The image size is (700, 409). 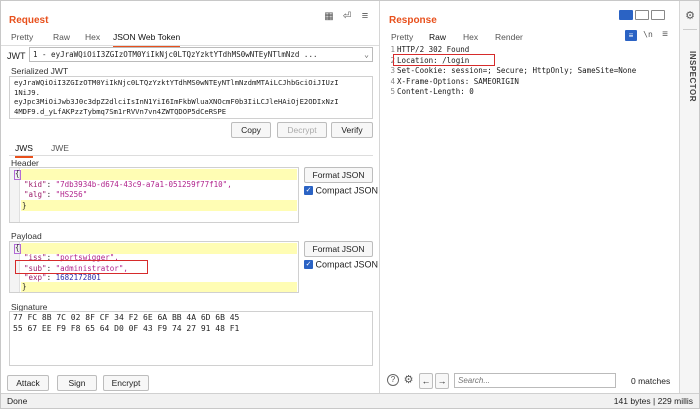 What do you see at coordinates (642, 15) in the screenshot?
I see `layout-stacked-icon` at bounding box center [642, 15].